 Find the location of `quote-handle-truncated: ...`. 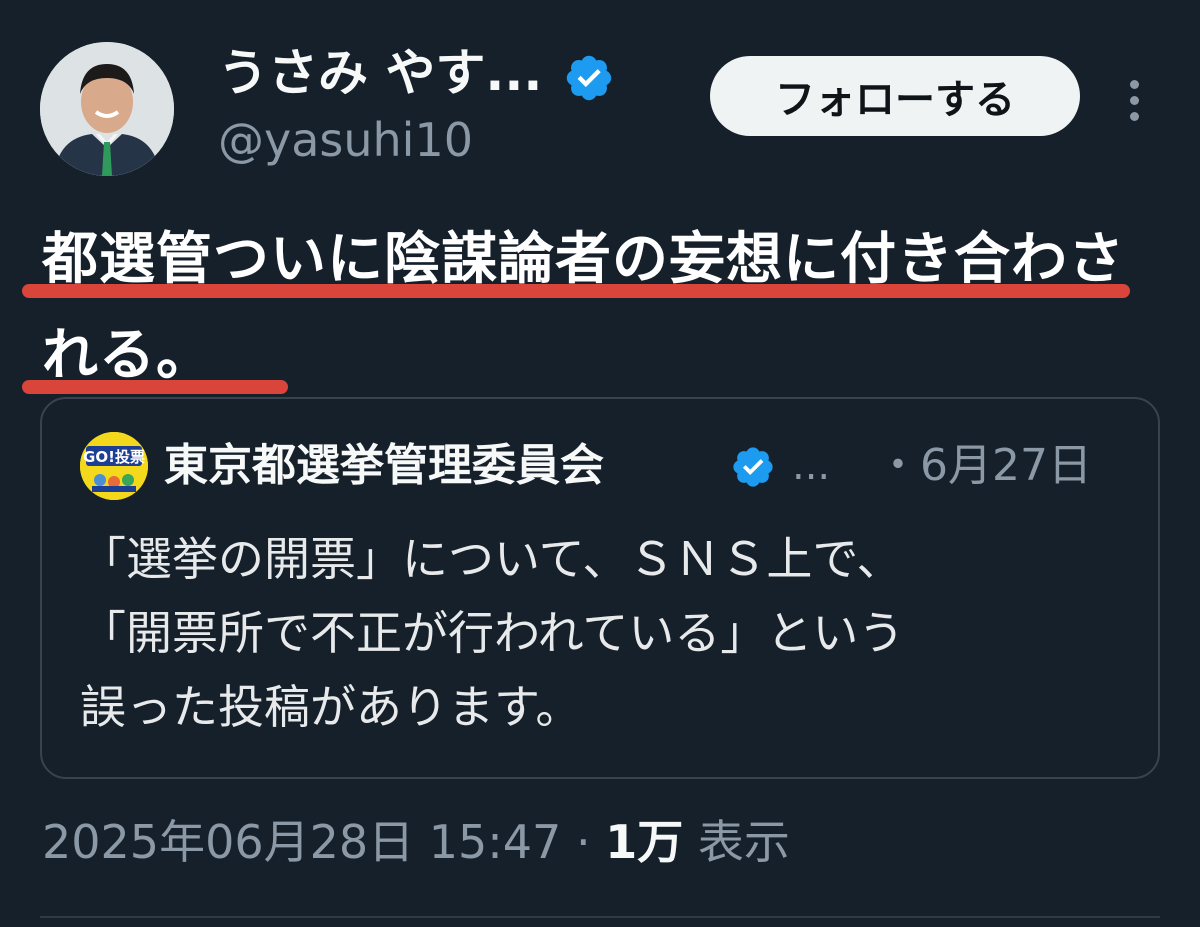

quote-handle-truncated: ... is located at coordinates (811, 466).